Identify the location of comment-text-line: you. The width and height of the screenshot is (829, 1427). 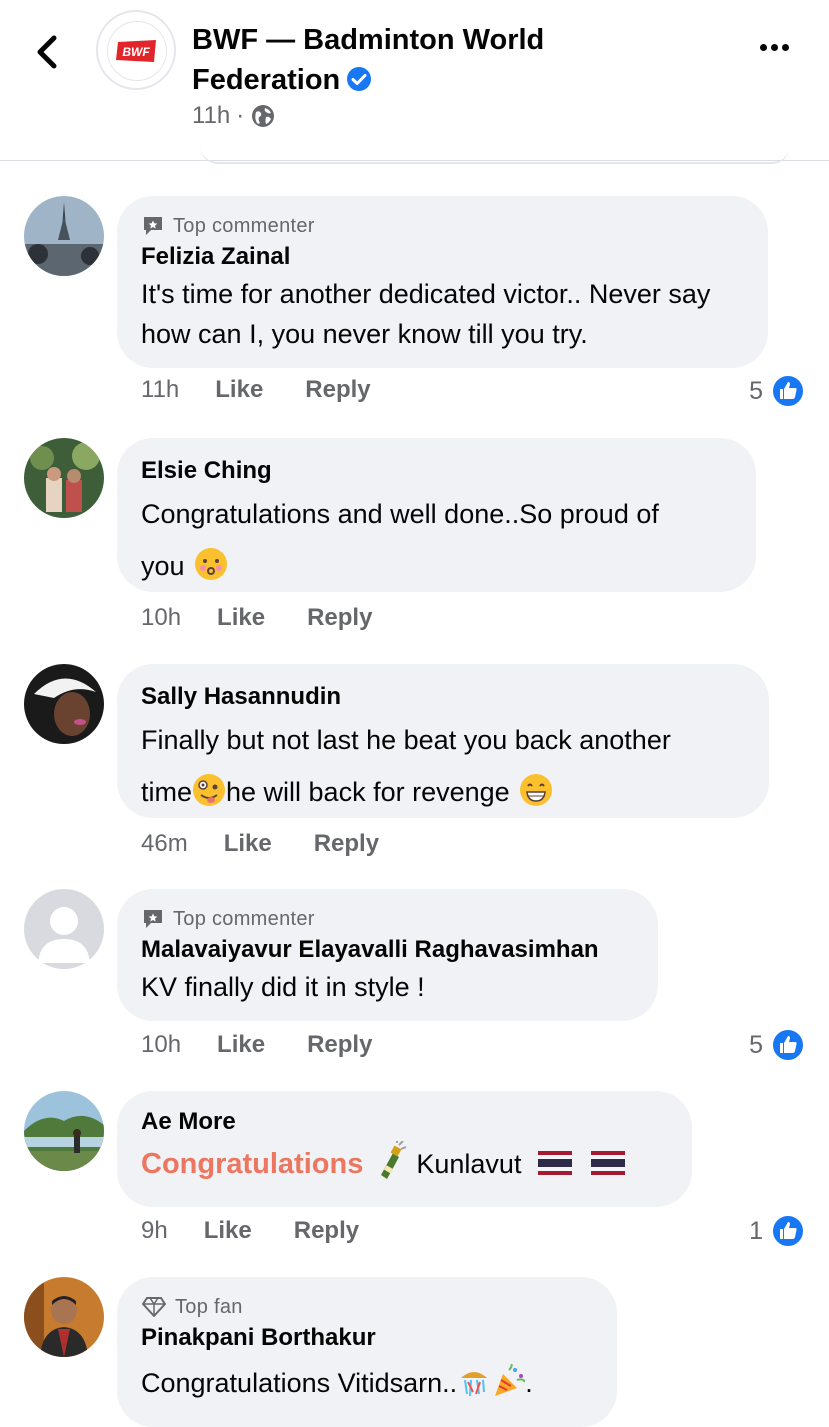
(163, 566).